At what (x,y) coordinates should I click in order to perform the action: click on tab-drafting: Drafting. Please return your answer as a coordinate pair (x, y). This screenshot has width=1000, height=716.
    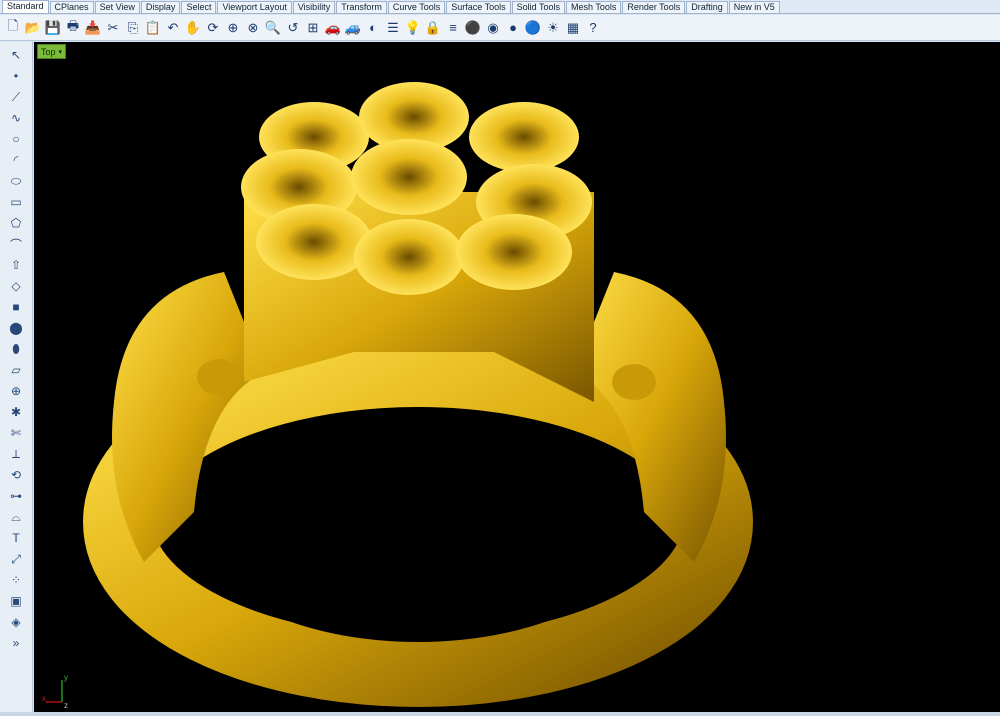
    Looking at the image, I should click on (707, 7).